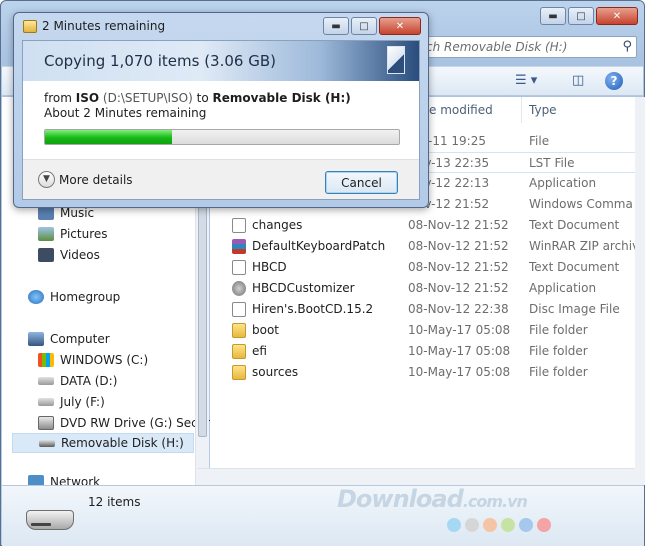 Image resolution: width=645 pixels, height=546 pixels. Describe the element at coordinates (416, 476) in the screenshot. I see `content-horizontal-scrollbar` at that location.